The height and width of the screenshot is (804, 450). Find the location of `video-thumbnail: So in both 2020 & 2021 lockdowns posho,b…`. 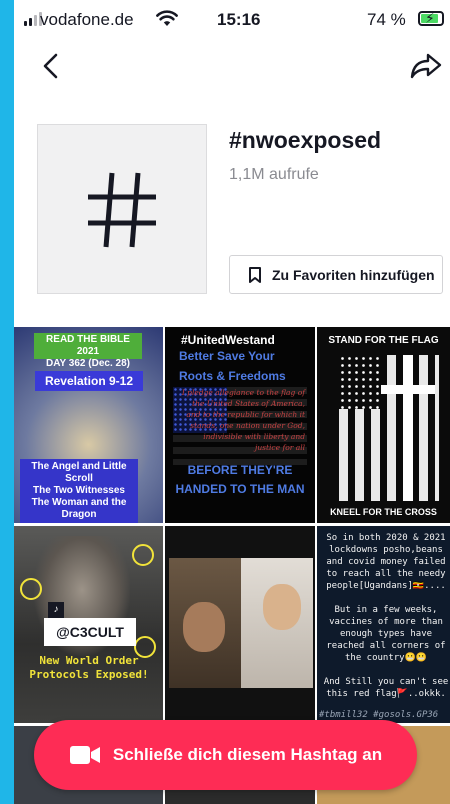

video-thumbnail: So in both 2020 & 2021 lockdowns posho,b… is located at coordinates (383, 624).